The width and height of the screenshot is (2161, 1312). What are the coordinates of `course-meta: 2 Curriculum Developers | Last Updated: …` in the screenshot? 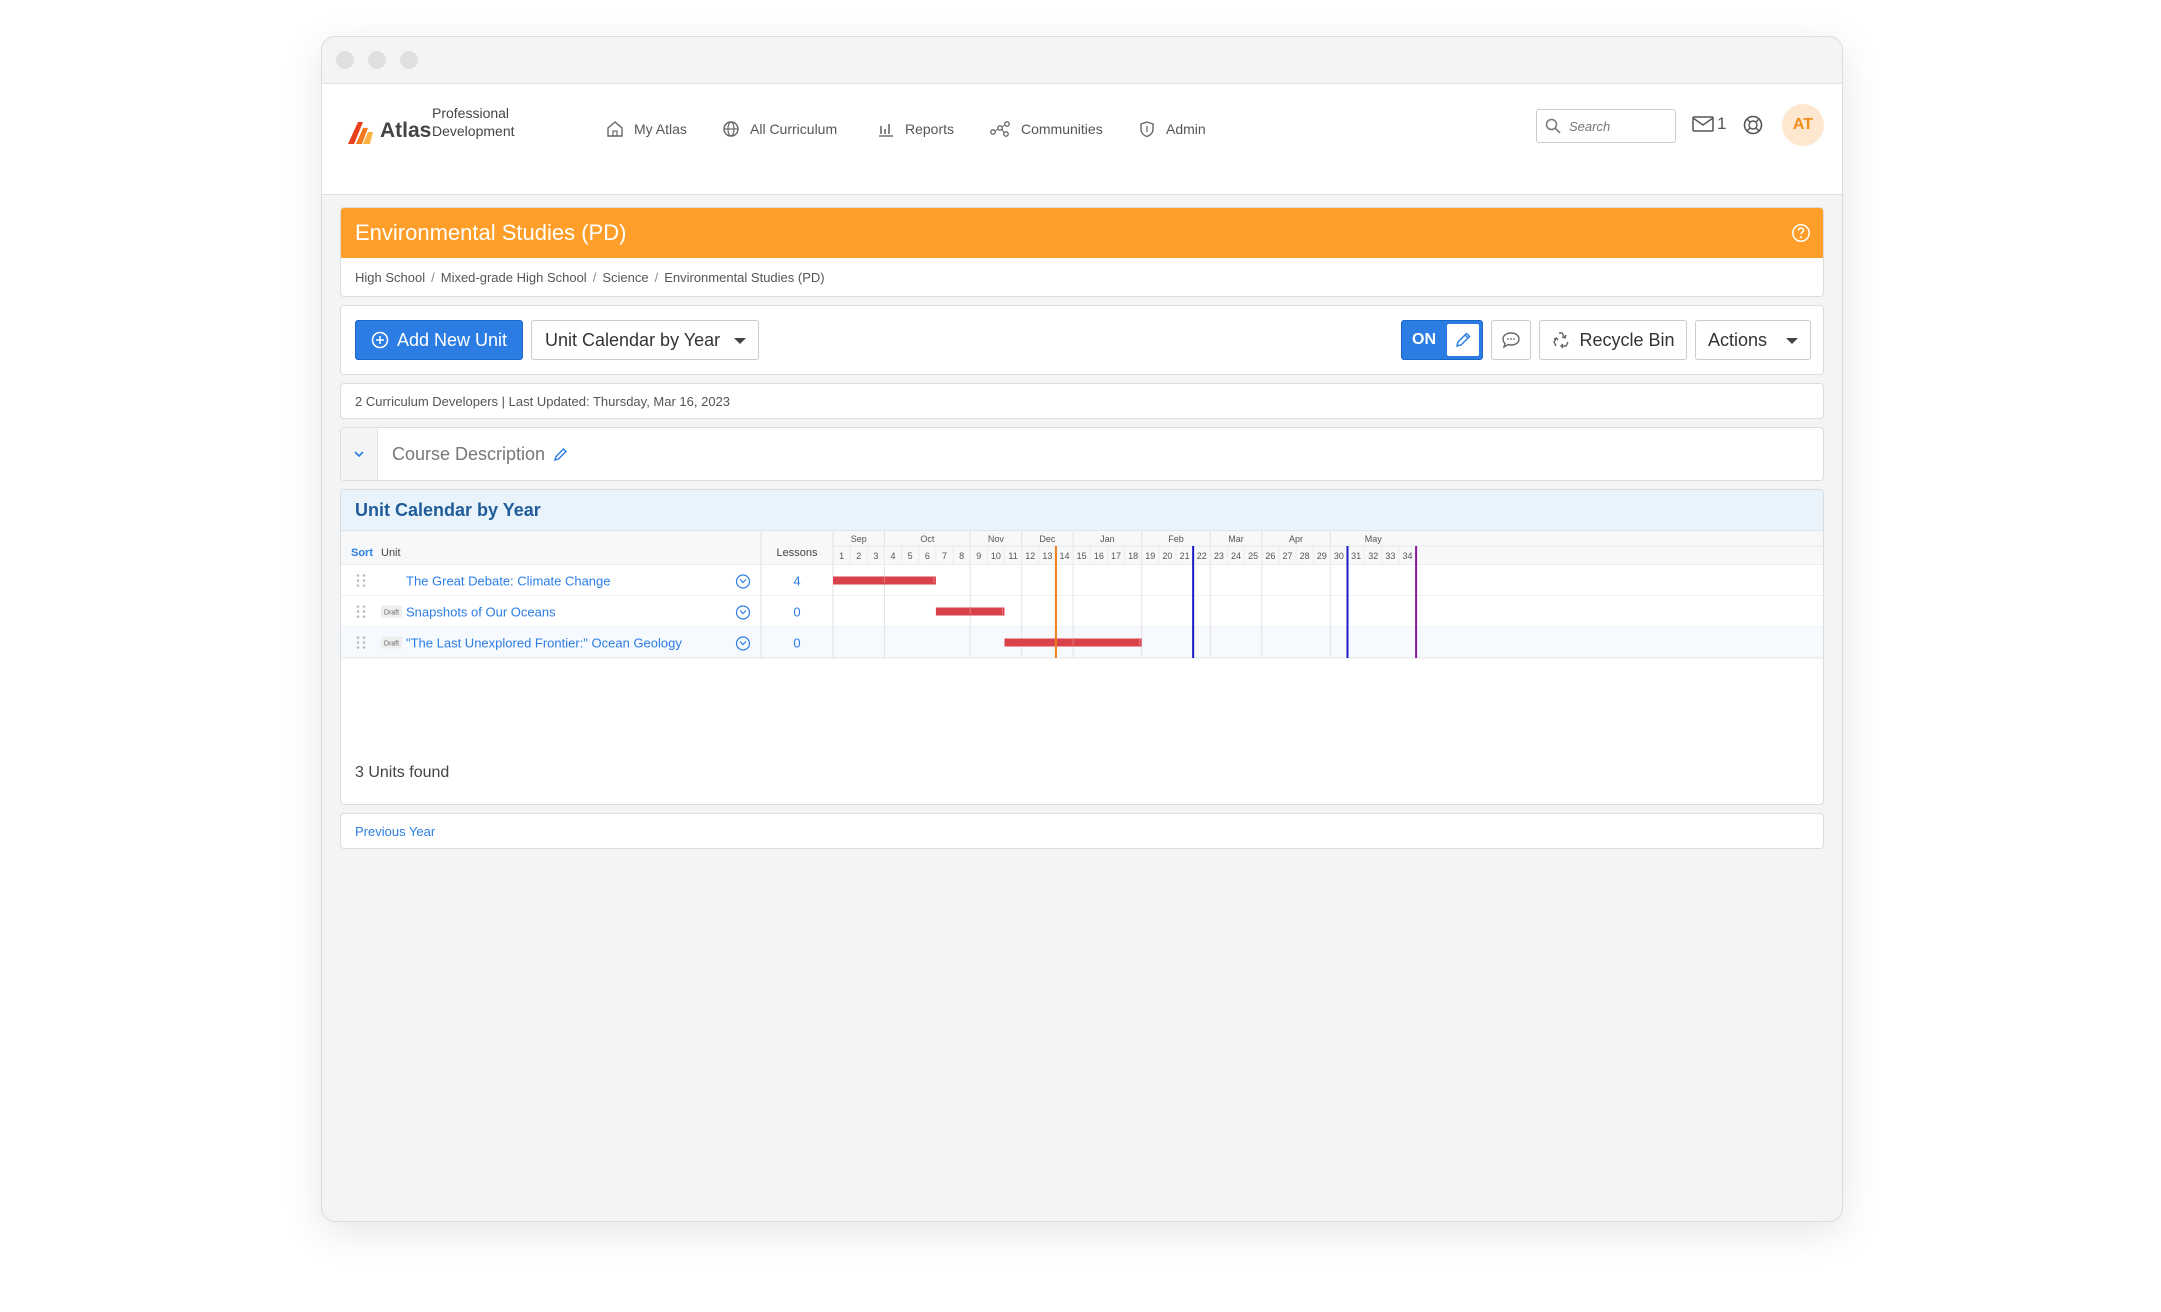 It's located at (1082, 401).